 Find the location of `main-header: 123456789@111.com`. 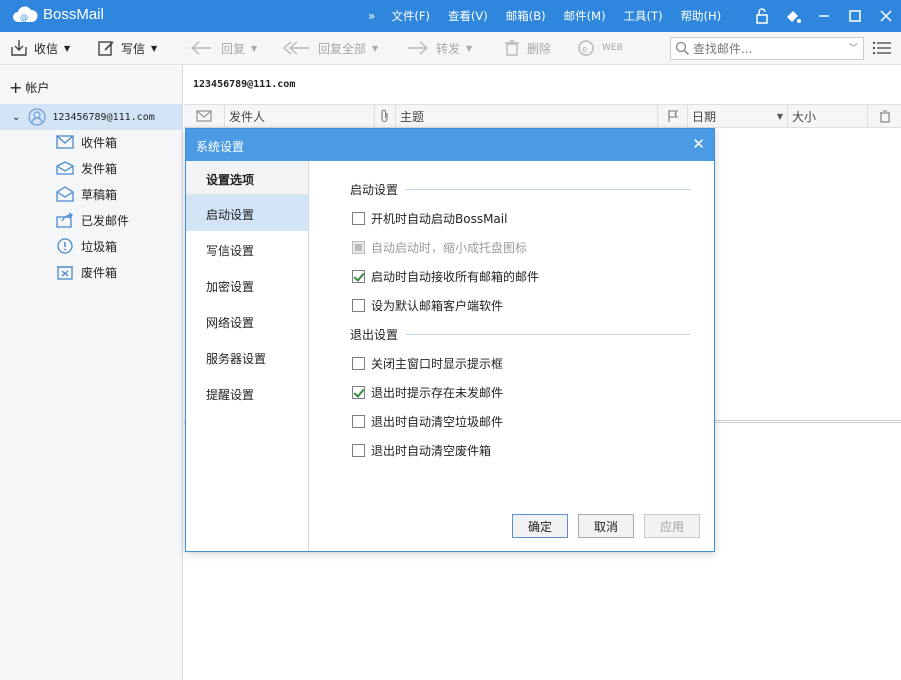

main-header: 123456789@111.com is located at coordinates (542, 85).